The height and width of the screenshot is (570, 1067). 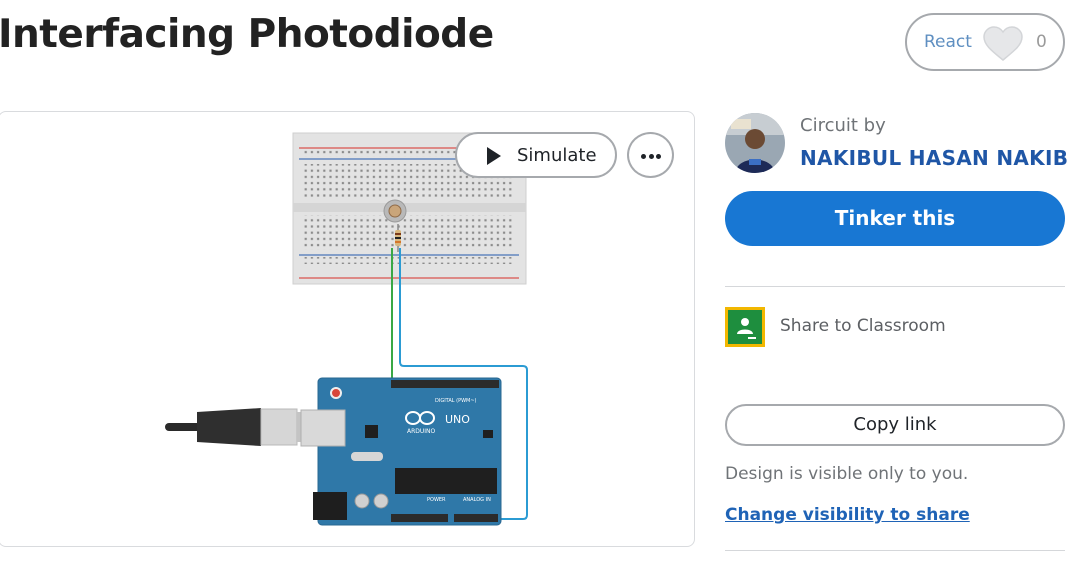 I want to click on power-label: POWER, so click(x=436, y=500).